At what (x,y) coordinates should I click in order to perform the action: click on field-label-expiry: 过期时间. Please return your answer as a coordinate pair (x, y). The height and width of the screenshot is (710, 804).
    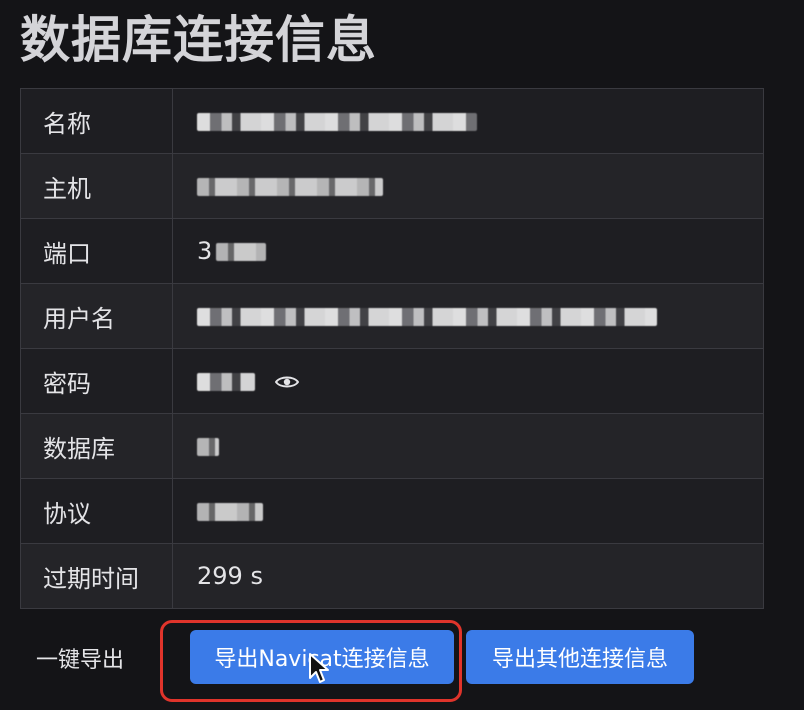
    Looking at the image, I should click on (96, 576).